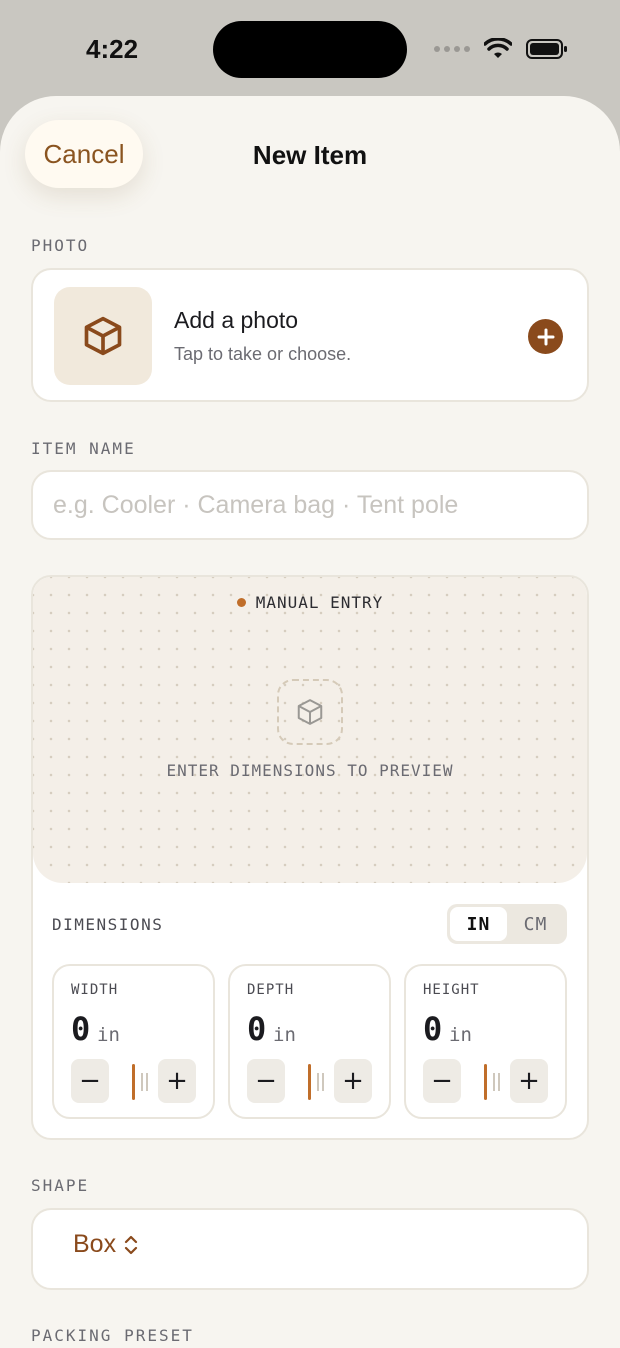 The image size is (620, 1348). Describe the element at coordinates (485, 1041) in the screenshot. I see `height-field: HEIGHT 0 in − +` at that location.